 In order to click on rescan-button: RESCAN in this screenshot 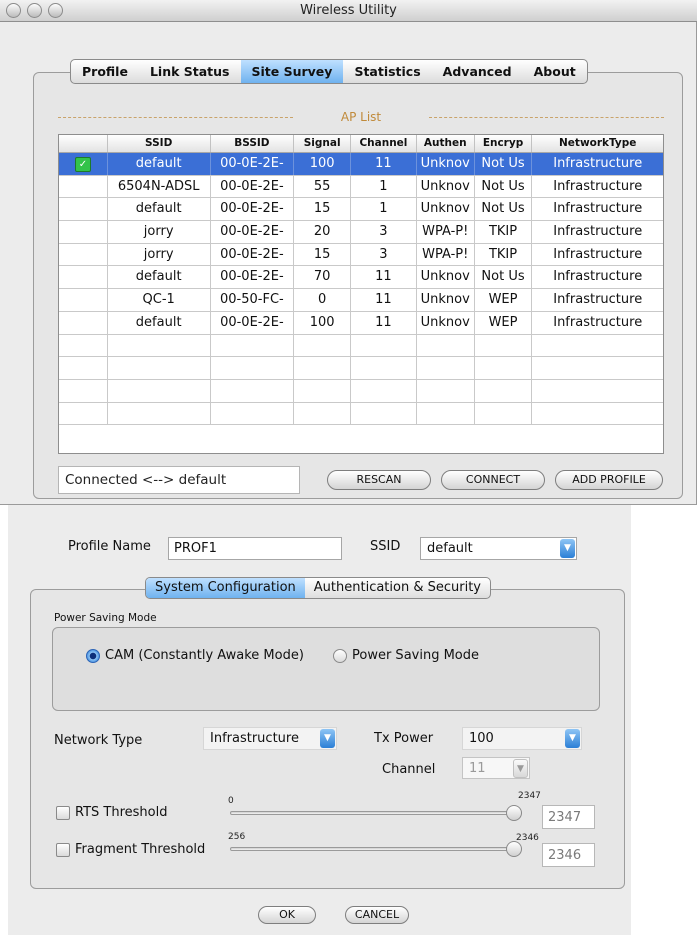, I will do `click(379, 480)`.